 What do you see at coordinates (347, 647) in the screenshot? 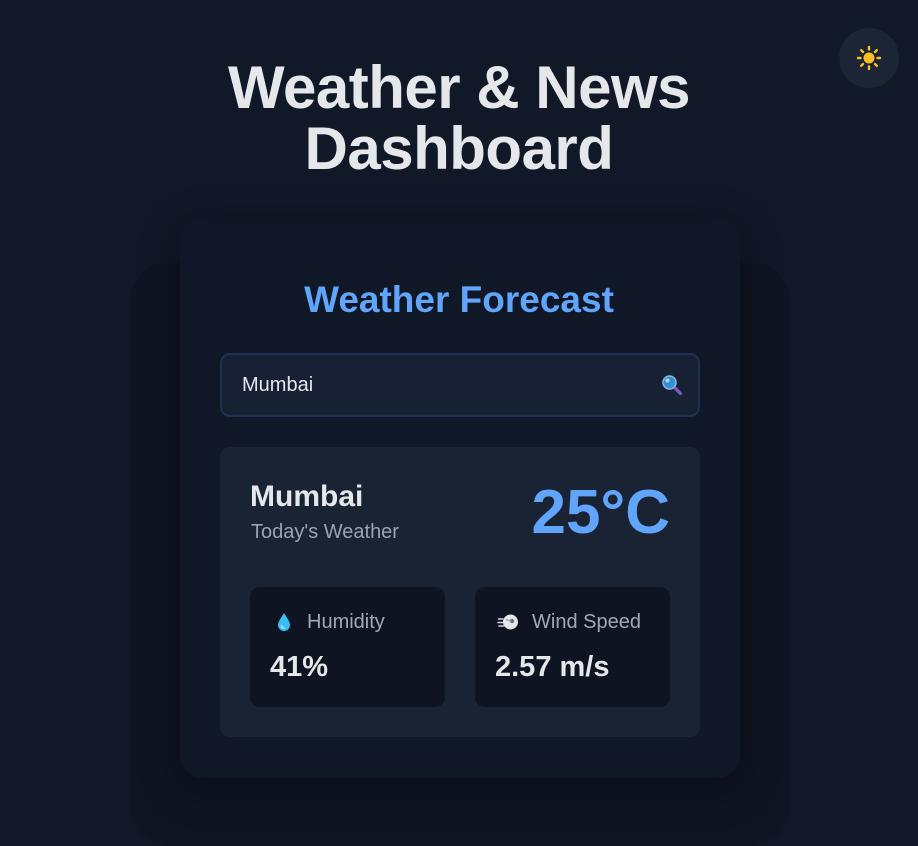
I see `humidity-stat-card: Humidity 41%` at bounding box center [347, 647].